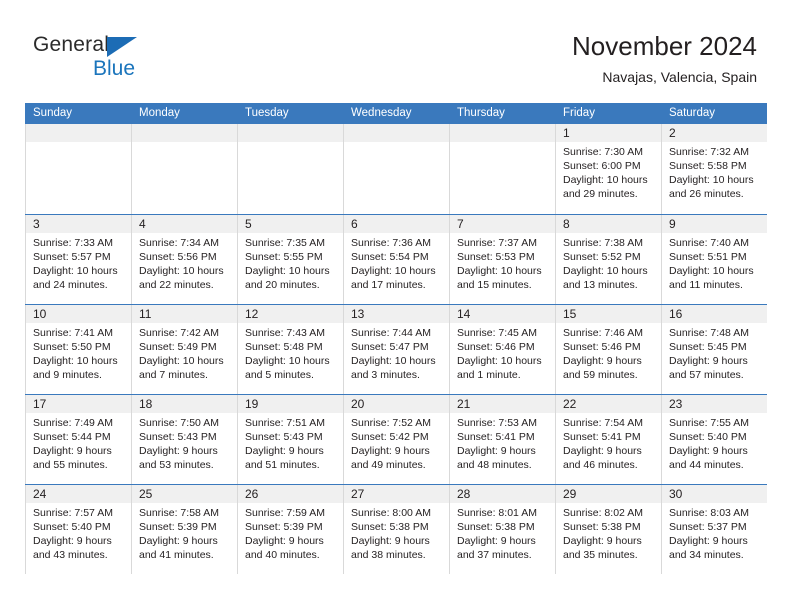 The width and height of the screenshot is (792, 612). Describe the element at coordinates (709, 513) in the screenshot. I see `sunrise-text: Sunrise: 8:03 AM` at that location.